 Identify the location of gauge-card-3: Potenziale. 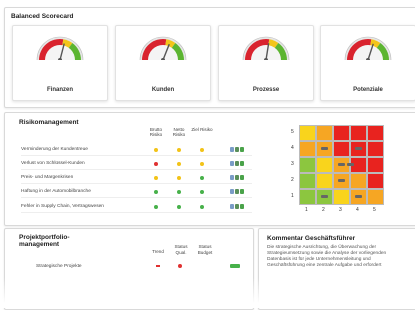
(367, 63).